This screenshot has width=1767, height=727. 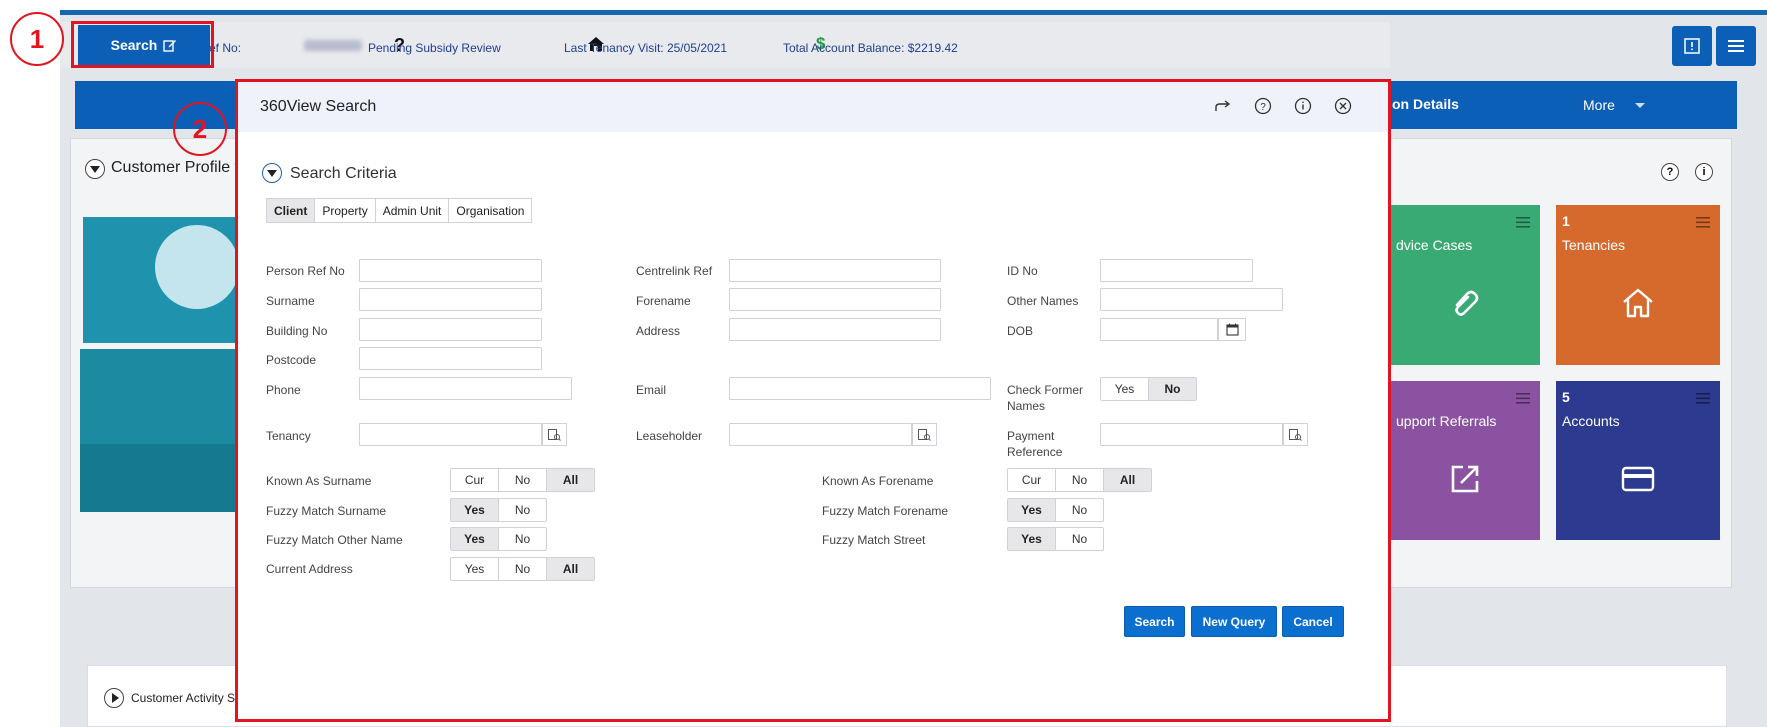 I want to click on summary-tile: dvice Cases, so click(x=1465, y=285).